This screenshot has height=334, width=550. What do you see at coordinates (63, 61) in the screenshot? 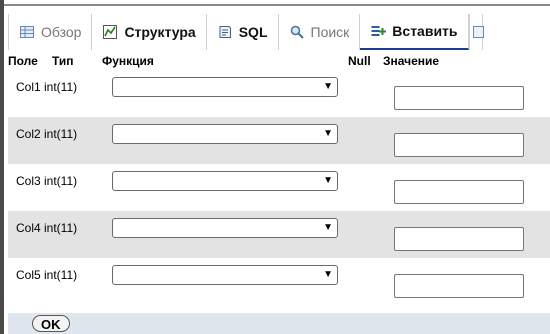
I see `header-type: Тип` at bounding box center [63, 61].